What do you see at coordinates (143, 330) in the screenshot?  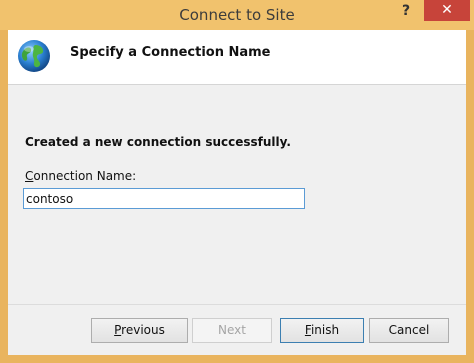 I see `previous-label: revious` at bounding box center [143, 330].